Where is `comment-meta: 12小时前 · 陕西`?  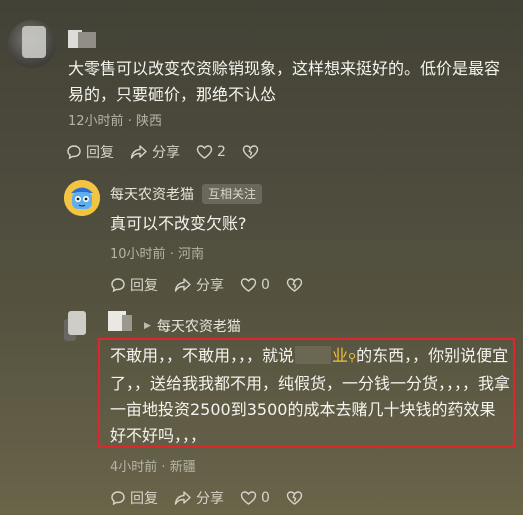
comment-meta: 12小时前 · 陕西 is located at coordinates (115, 121).